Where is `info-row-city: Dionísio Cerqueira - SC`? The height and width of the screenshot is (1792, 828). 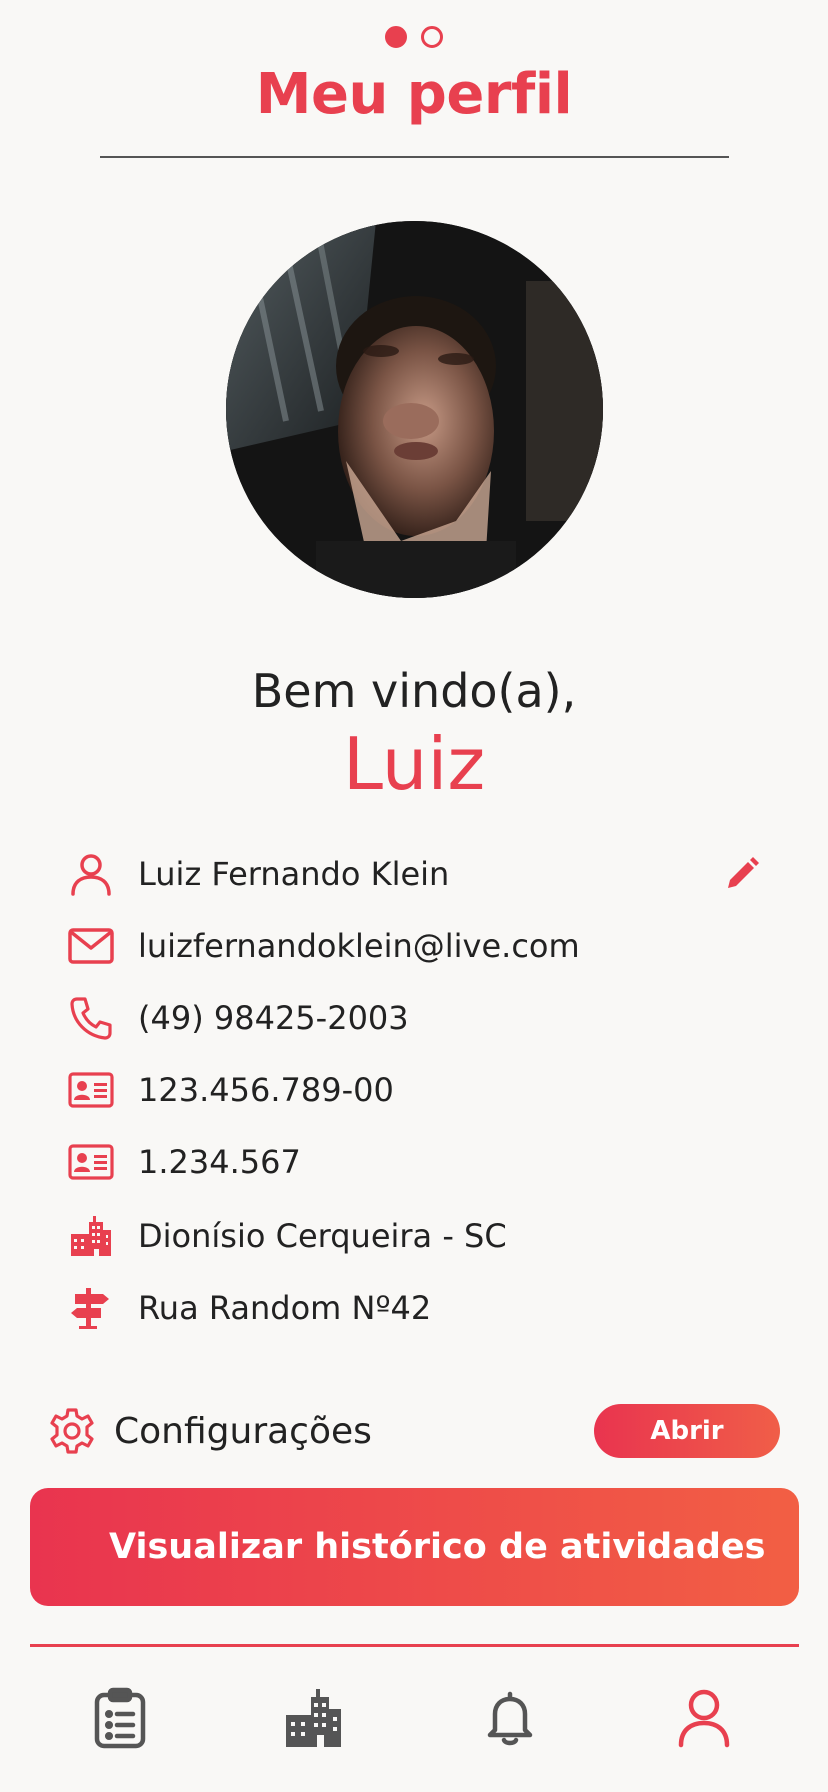
info-row-city: Dionísio Cerqueira - SC is located at coordinates (416, 1236).